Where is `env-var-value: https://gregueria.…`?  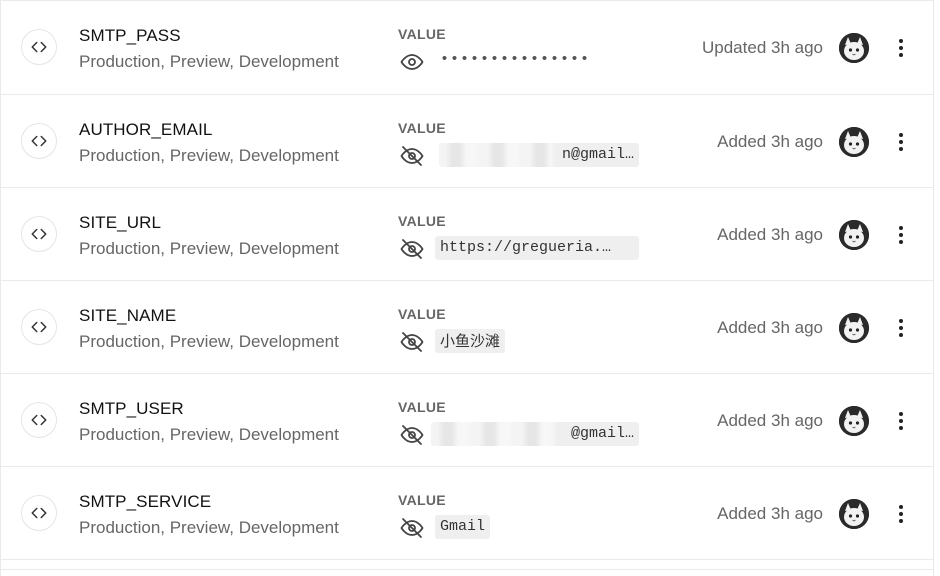 env-var-value: https://gregueria.… is located at coordinates (537, 248).